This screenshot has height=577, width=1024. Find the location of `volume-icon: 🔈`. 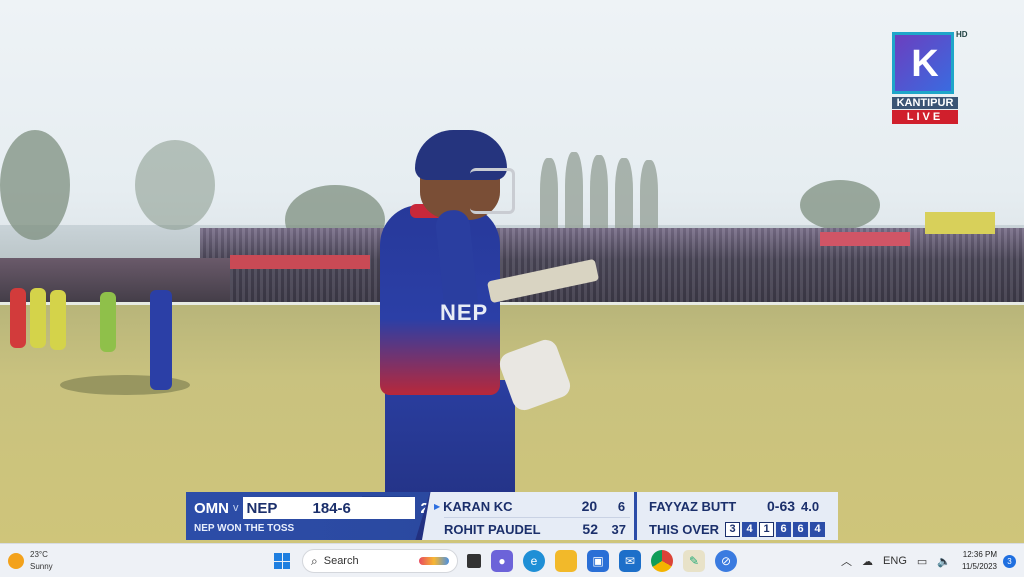

volume-icon: 🔈 is located at coordinates (944, 561).